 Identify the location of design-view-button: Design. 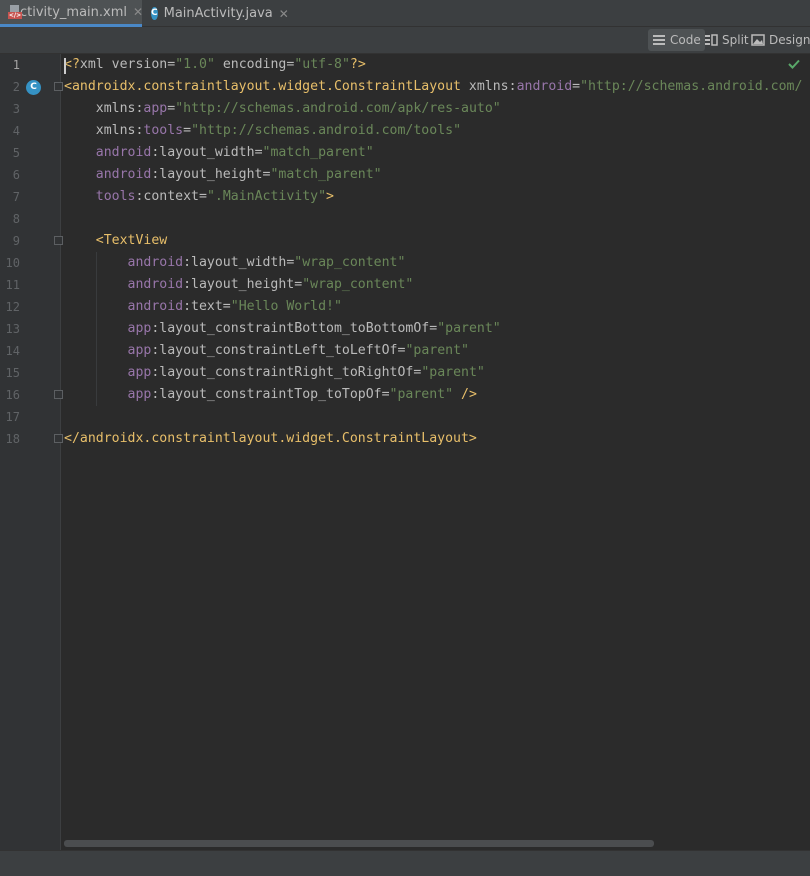
(778, 40).